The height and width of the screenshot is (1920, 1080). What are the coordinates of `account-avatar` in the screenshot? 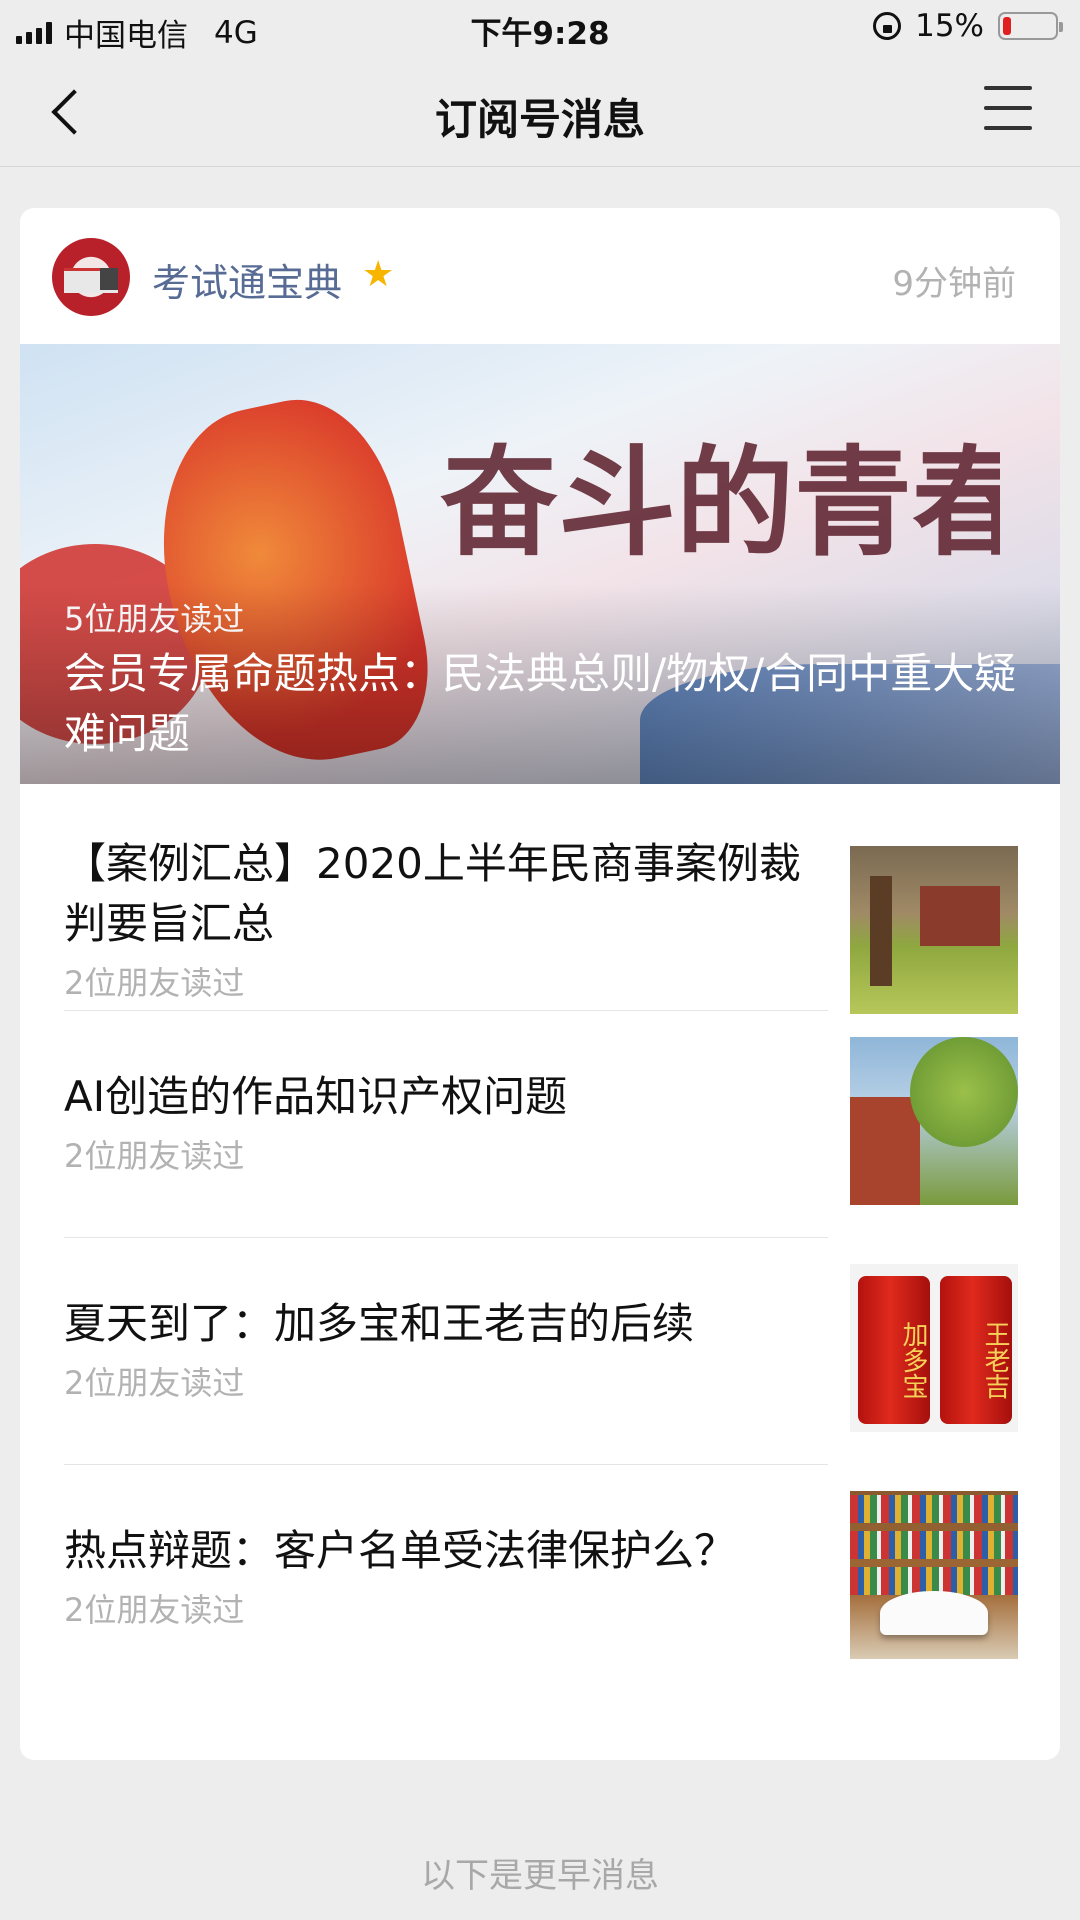 It's located at (91, 277).